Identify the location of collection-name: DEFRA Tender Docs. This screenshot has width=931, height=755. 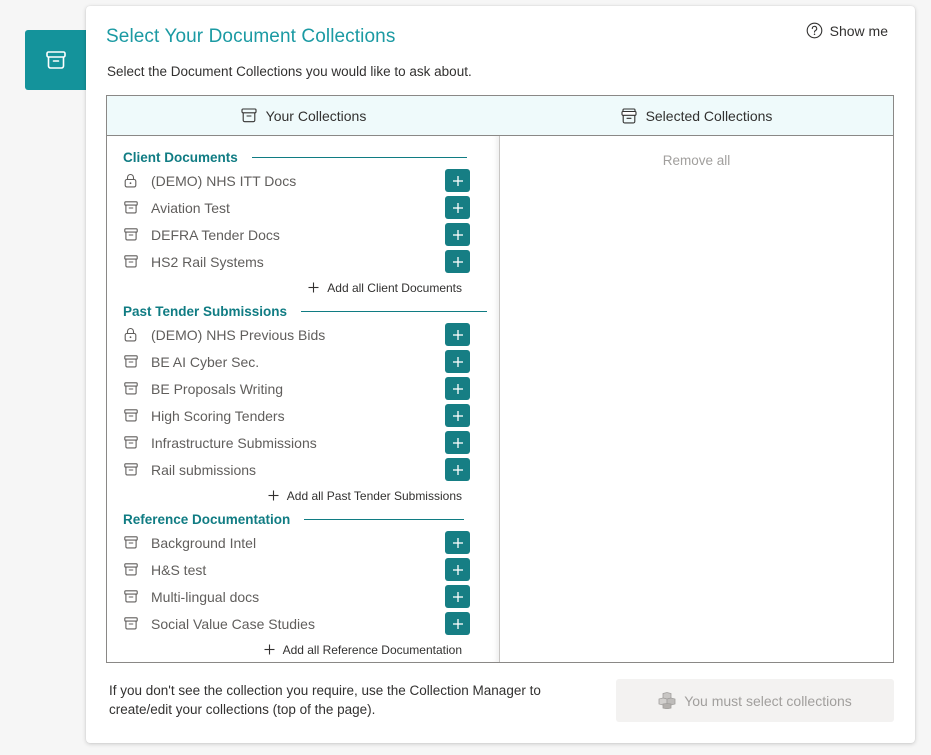
(215, 234).